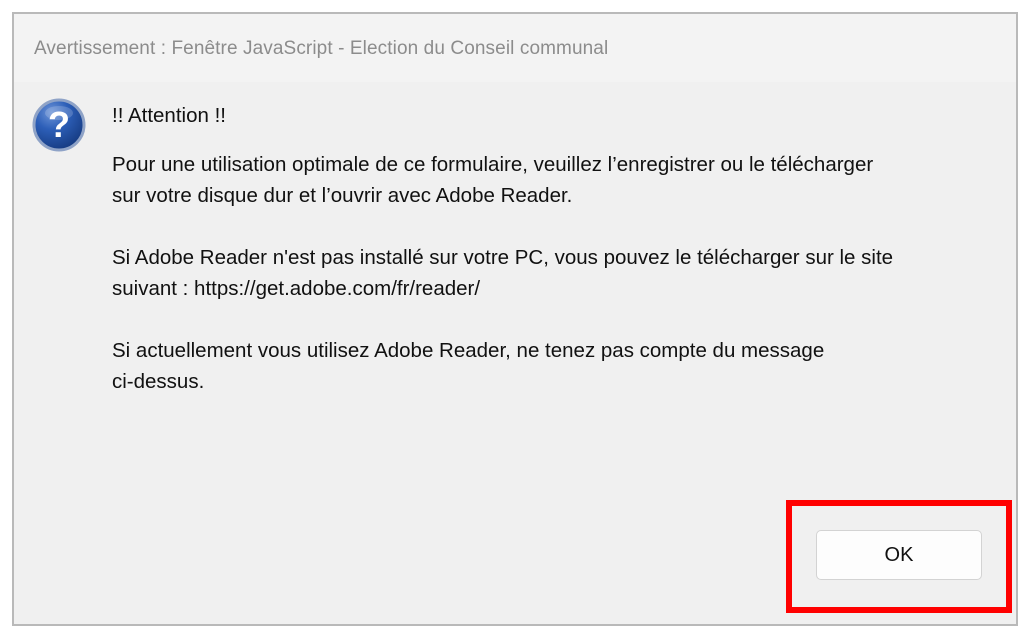 Image resolution: width=1026 pixels, height=626 pixels. Describe the element at coordinates (899, 555) in the screenshot. I see `ok-button: OK` at that location.